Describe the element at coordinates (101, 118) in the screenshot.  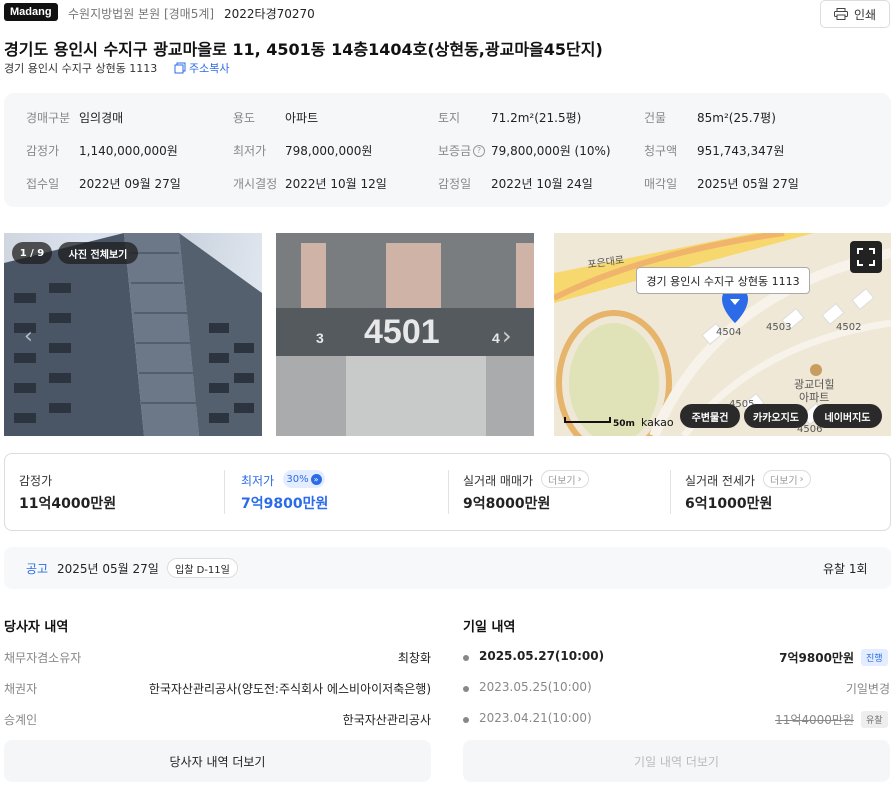
I see `info-value: 임의경매` at that location.